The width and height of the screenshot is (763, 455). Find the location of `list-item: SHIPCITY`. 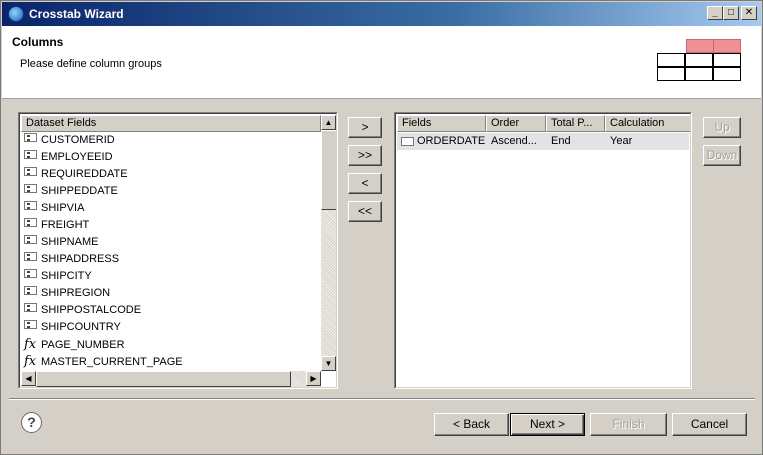

list-item: SHIPCITY is located at coordinates (58, 276).